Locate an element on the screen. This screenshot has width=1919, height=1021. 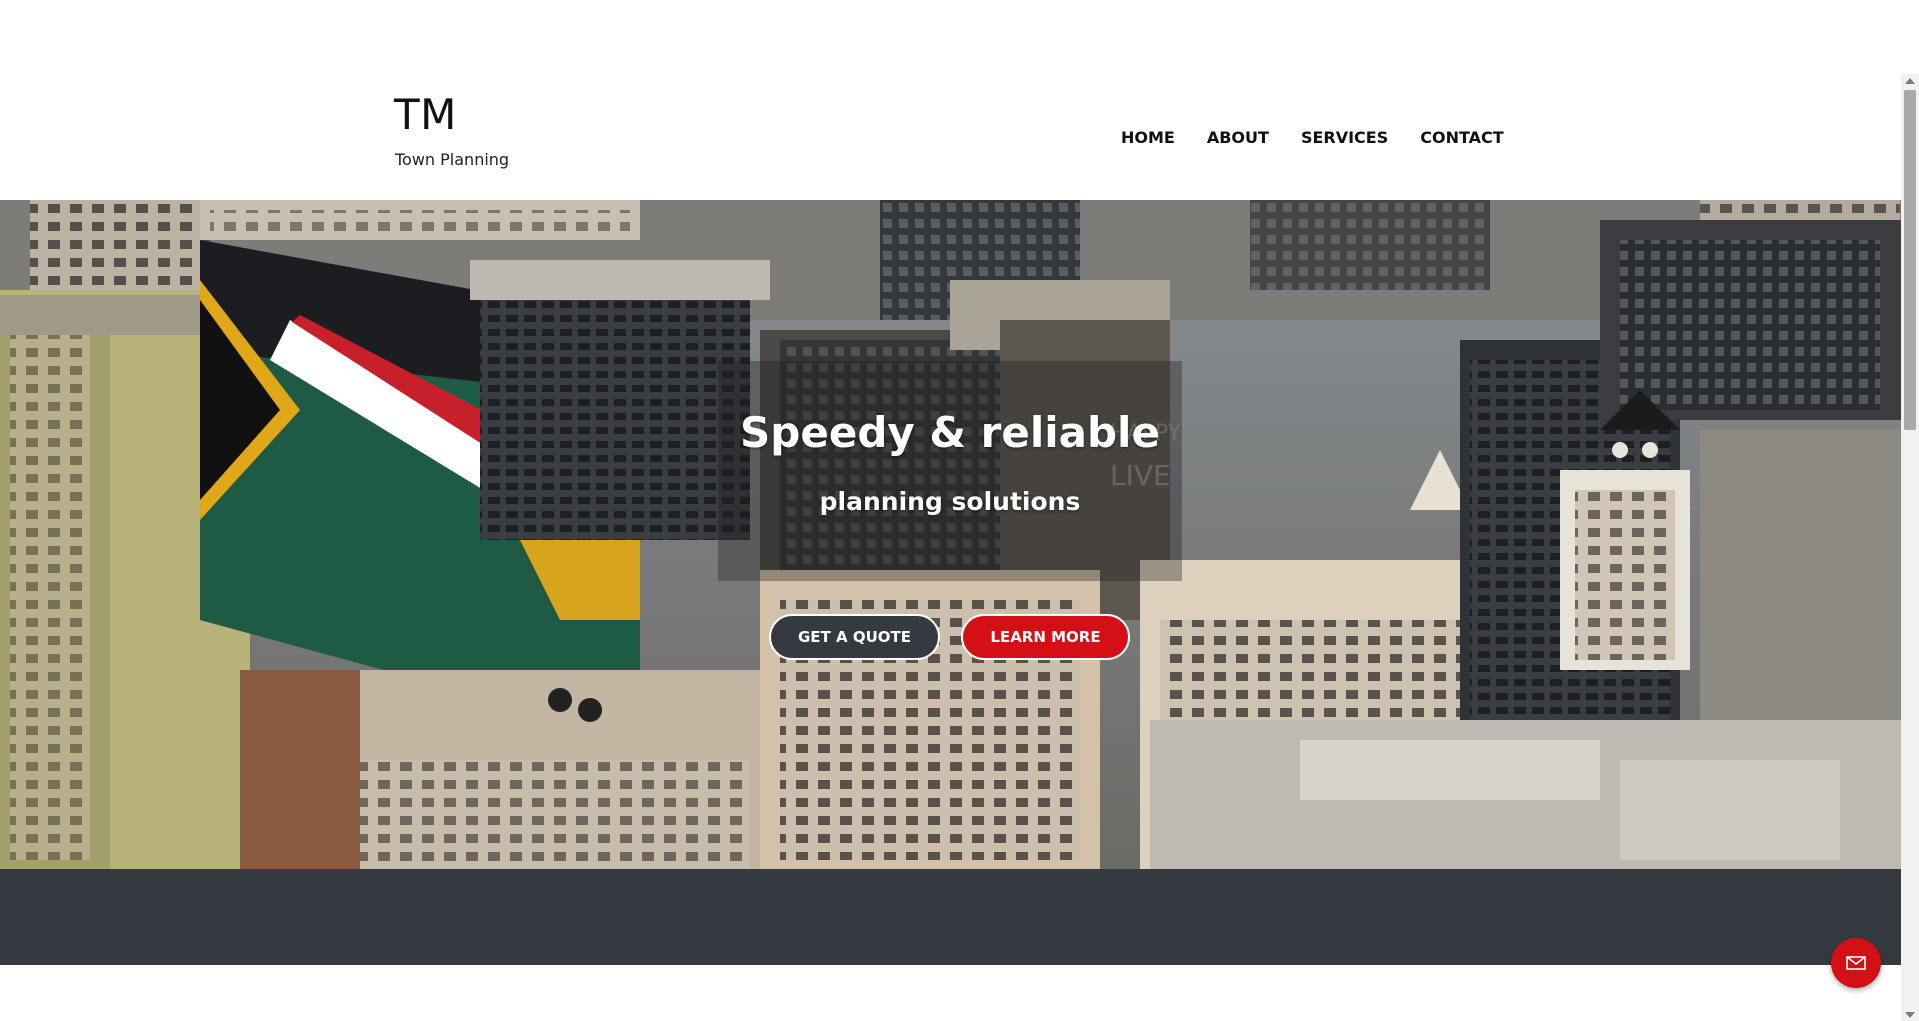
get-a-quote-button: GET A QUOTE is located at coordinates (854, 637).